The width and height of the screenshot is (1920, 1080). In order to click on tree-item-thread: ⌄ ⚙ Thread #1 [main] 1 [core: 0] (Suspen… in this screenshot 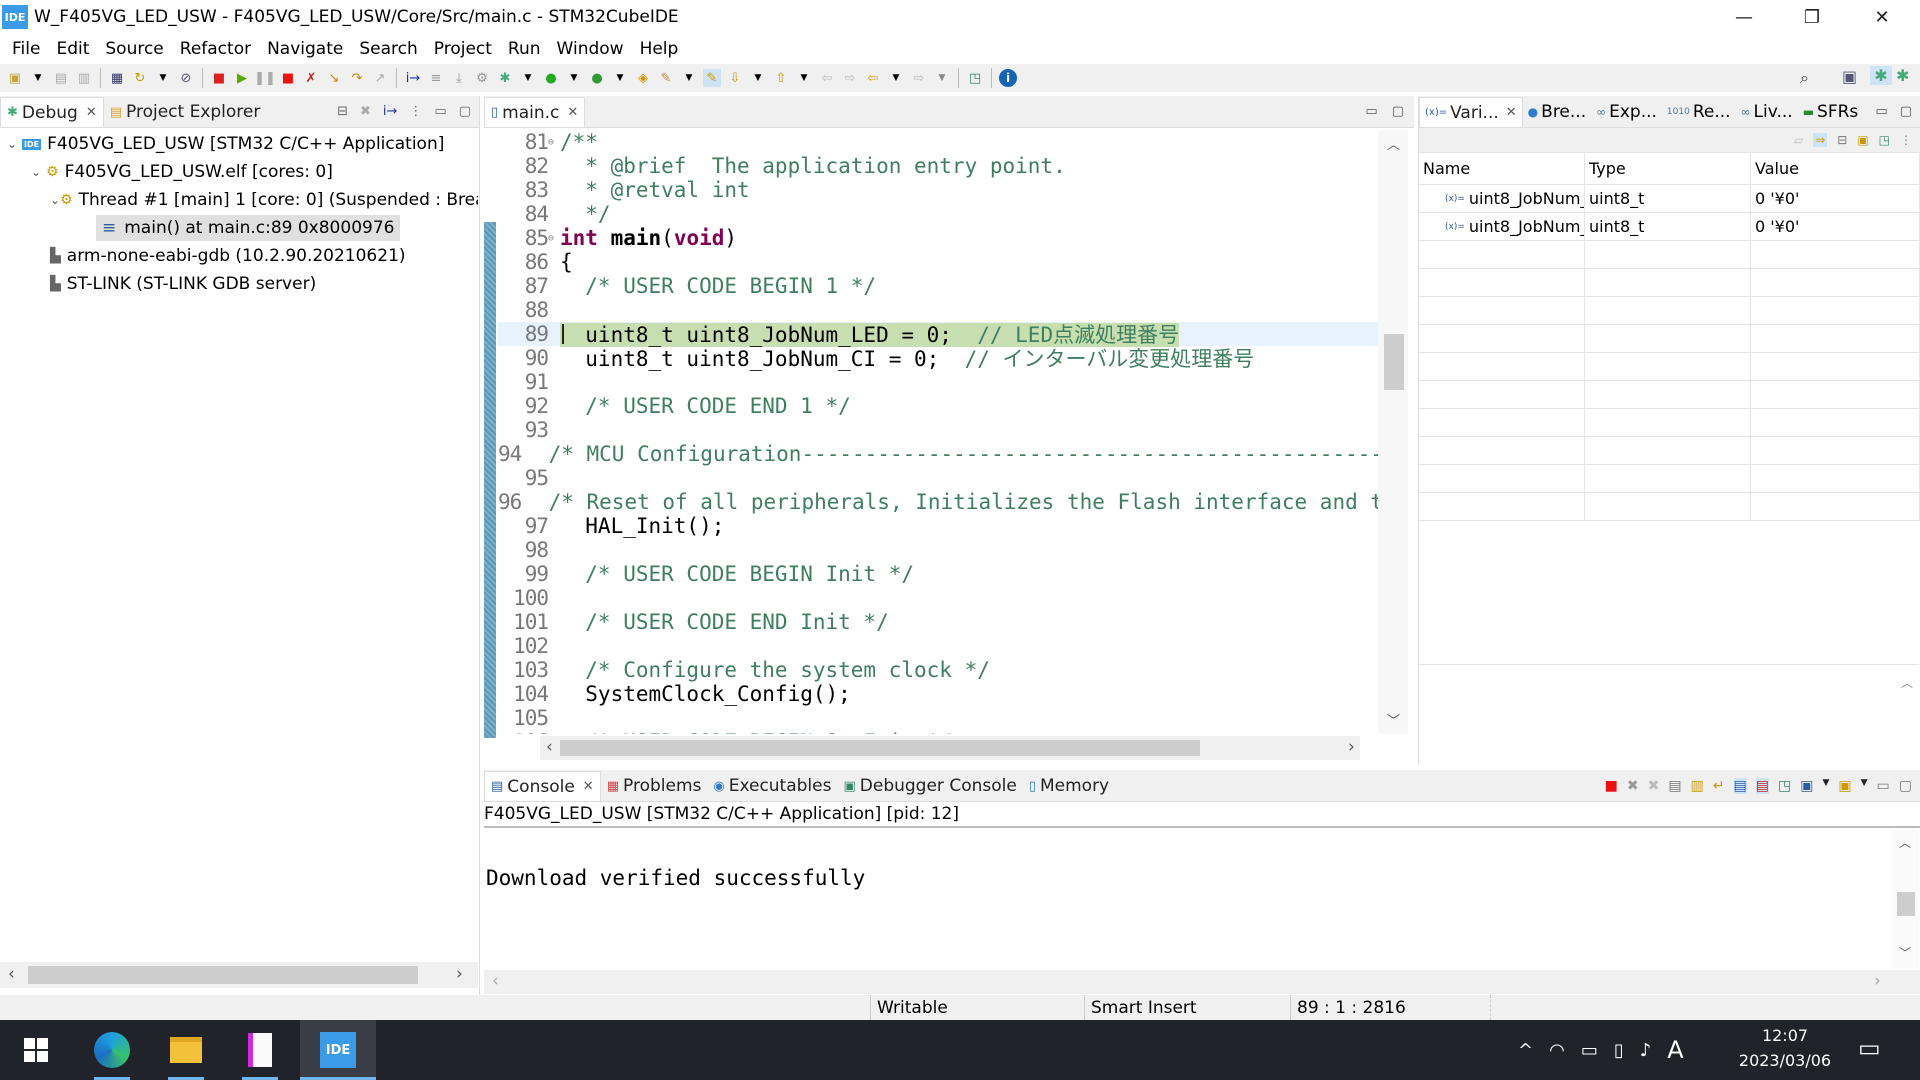, I will do `click(239, 200)`.